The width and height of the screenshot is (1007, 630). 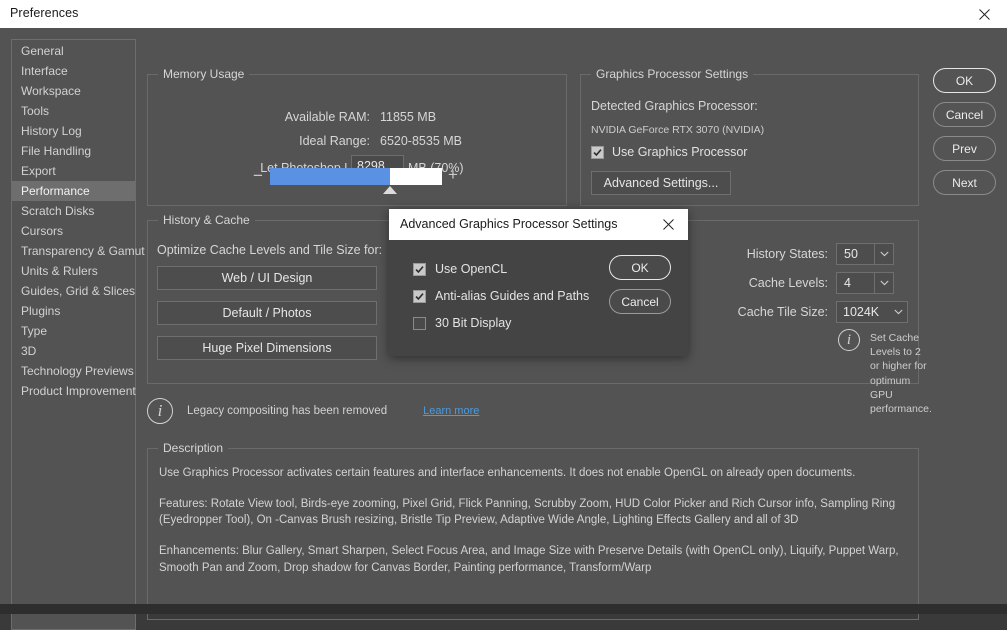 What do you see at coordinates (674, 106) in the screenshot?
I see `detected-gpu-label: Detected Graphics Processor:` at bounding box center [674, 106].